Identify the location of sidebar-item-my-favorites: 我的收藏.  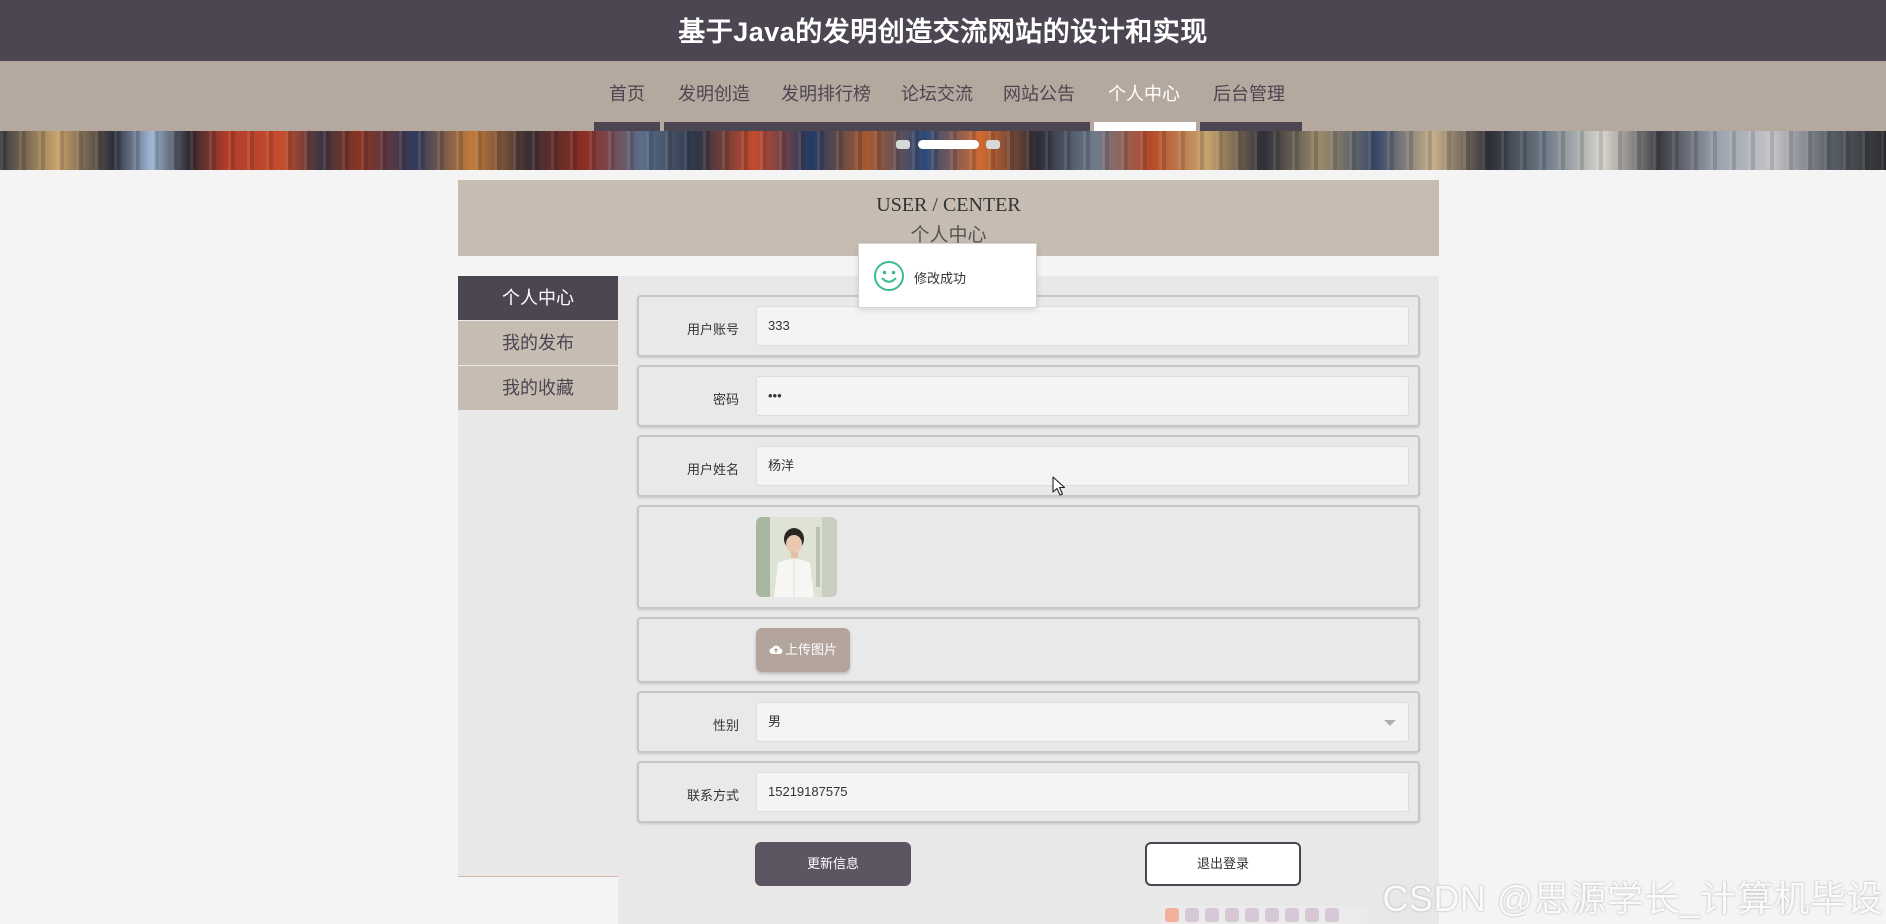
(538, 388).